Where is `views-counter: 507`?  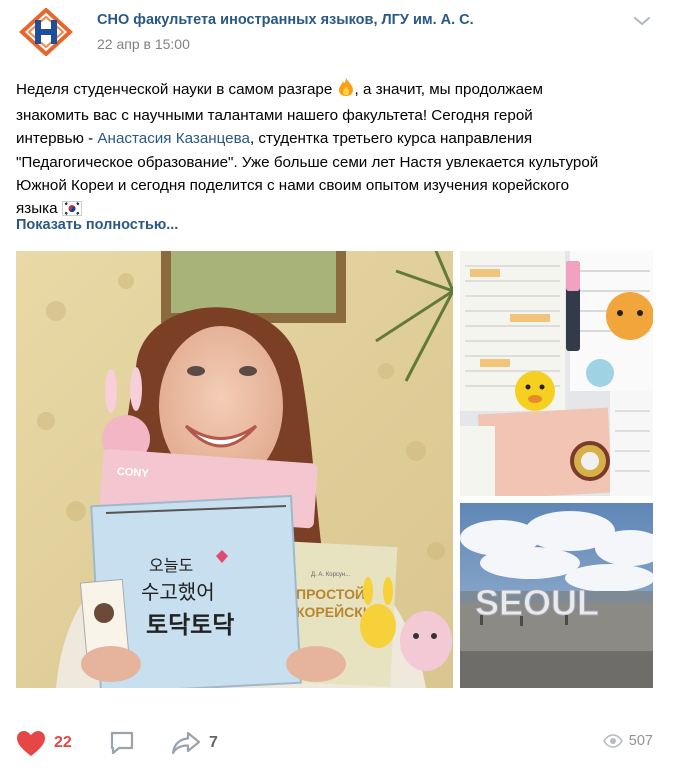
views-counter: 507 is located at coordinates (627, 741).